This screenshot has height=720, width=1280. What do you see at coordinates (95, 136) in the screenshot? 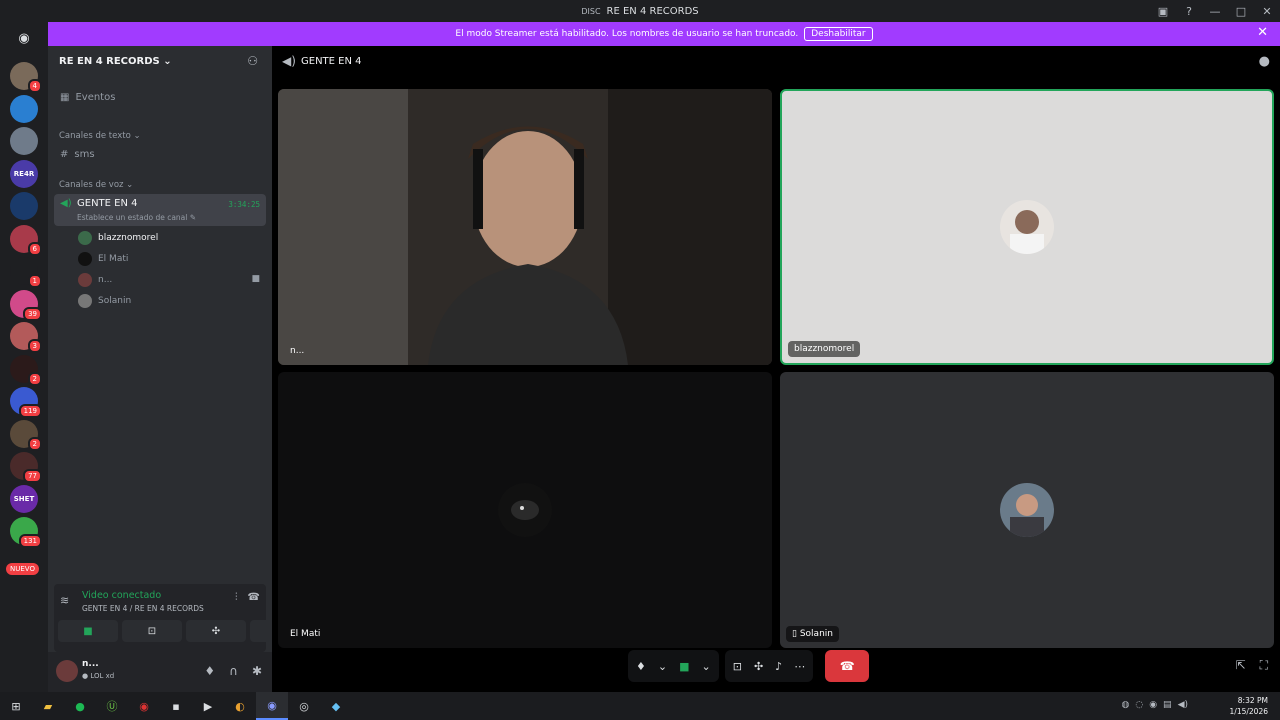
I see `text-category-label: Canales de texto` at bounding box center [95, 136].